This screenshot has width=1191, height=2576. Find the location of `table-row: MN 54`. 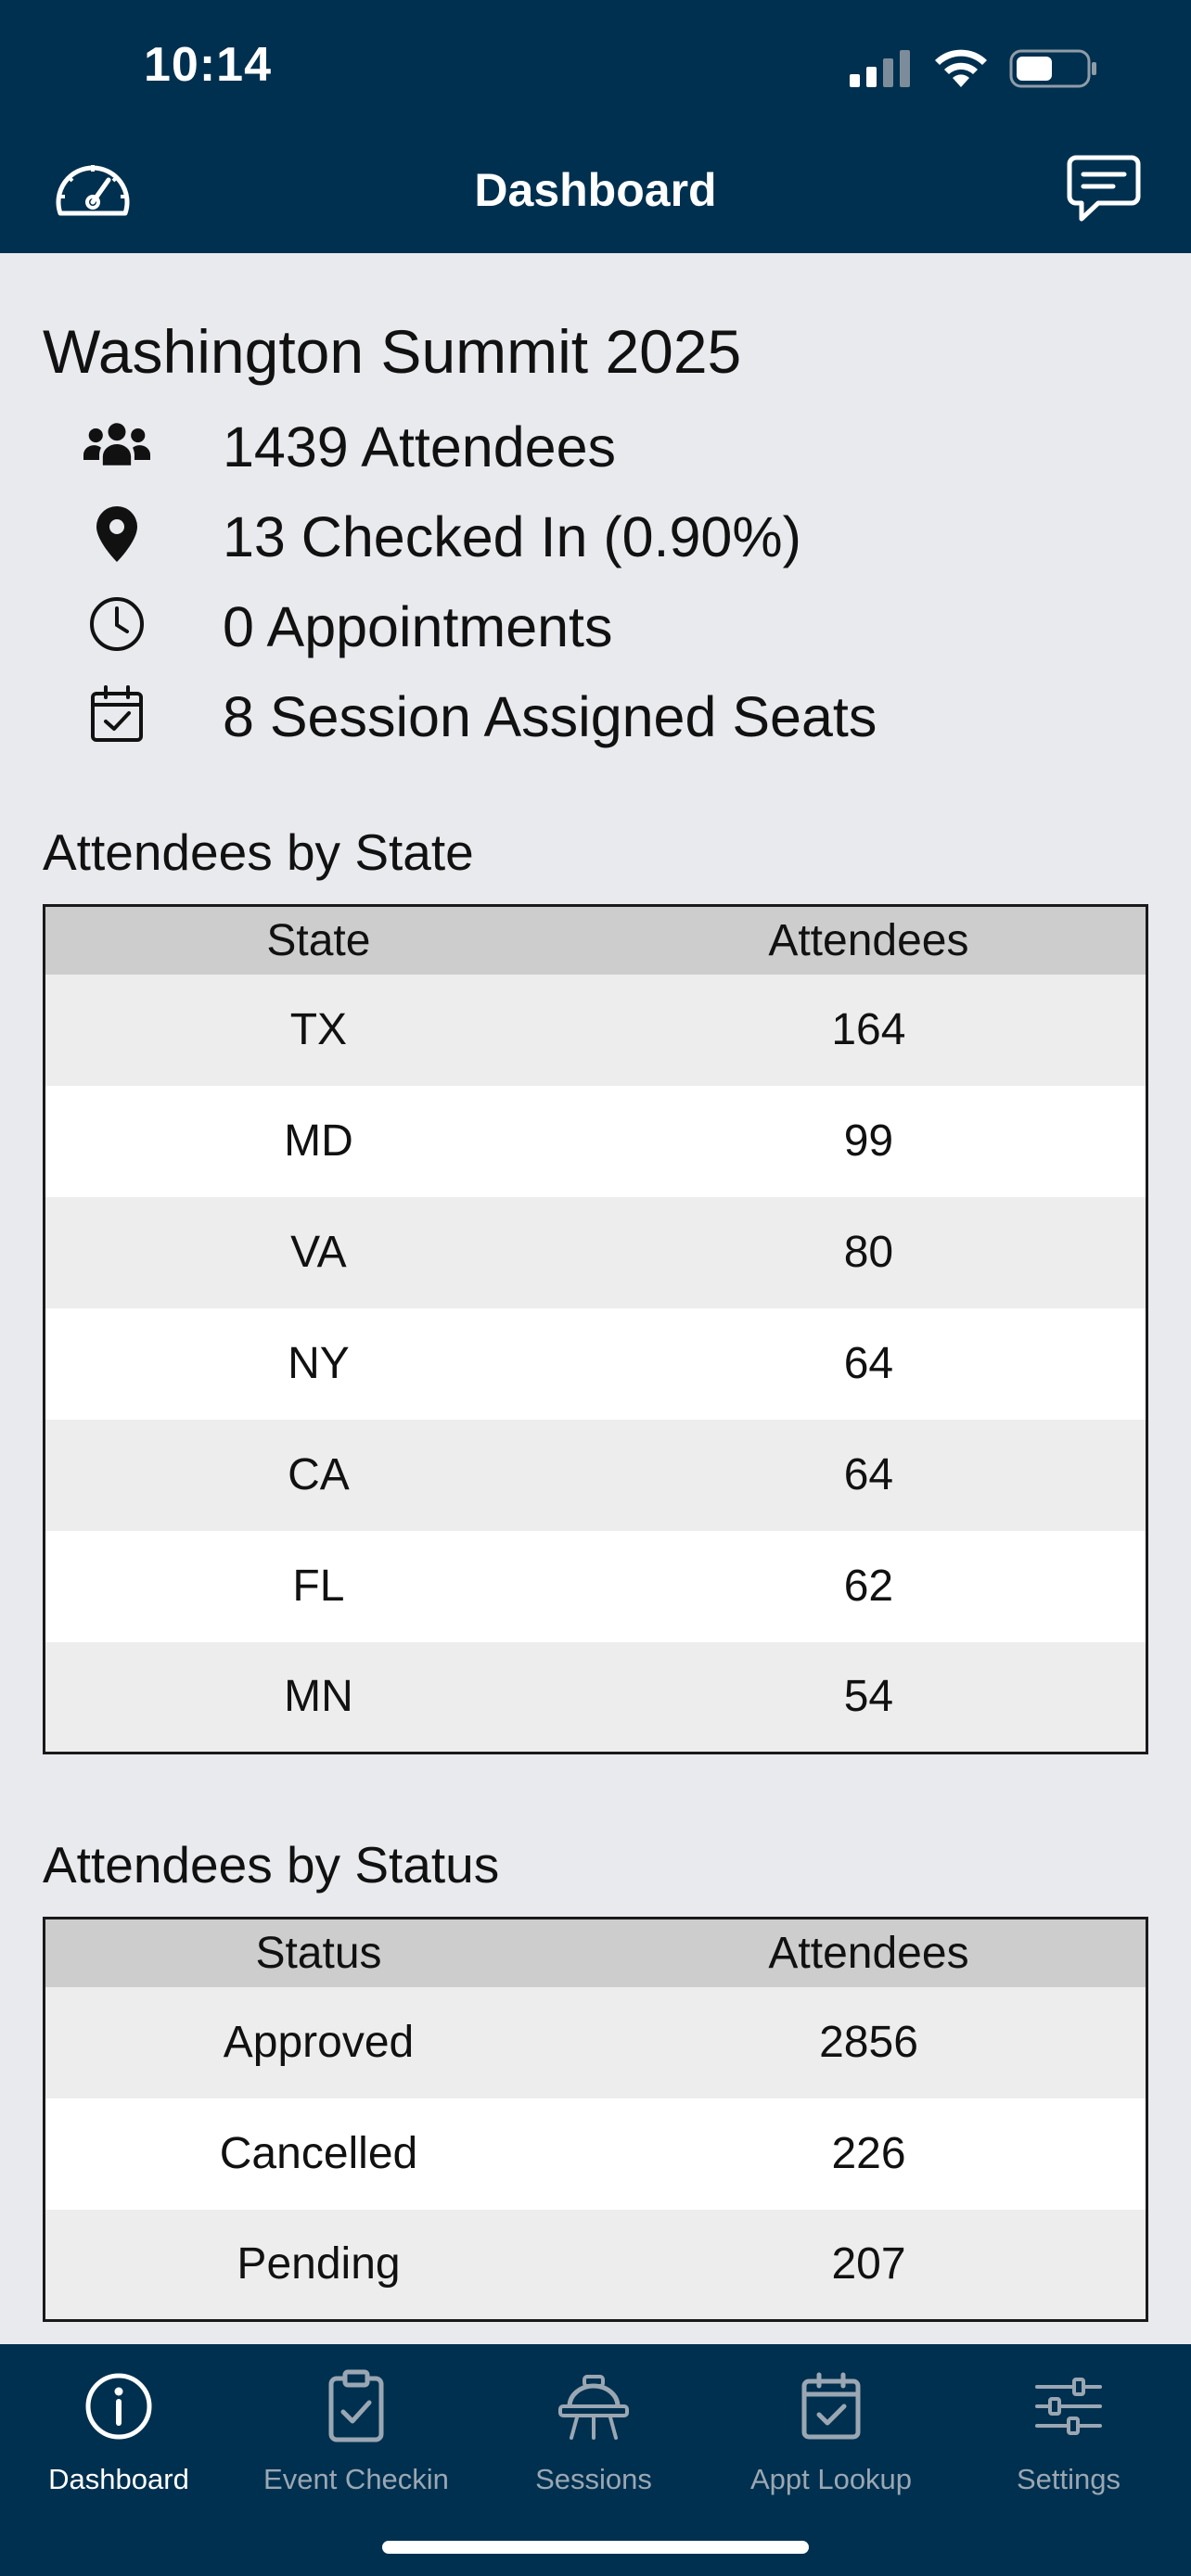

table-row: MN 54 is located at coordinates (595, 1697).